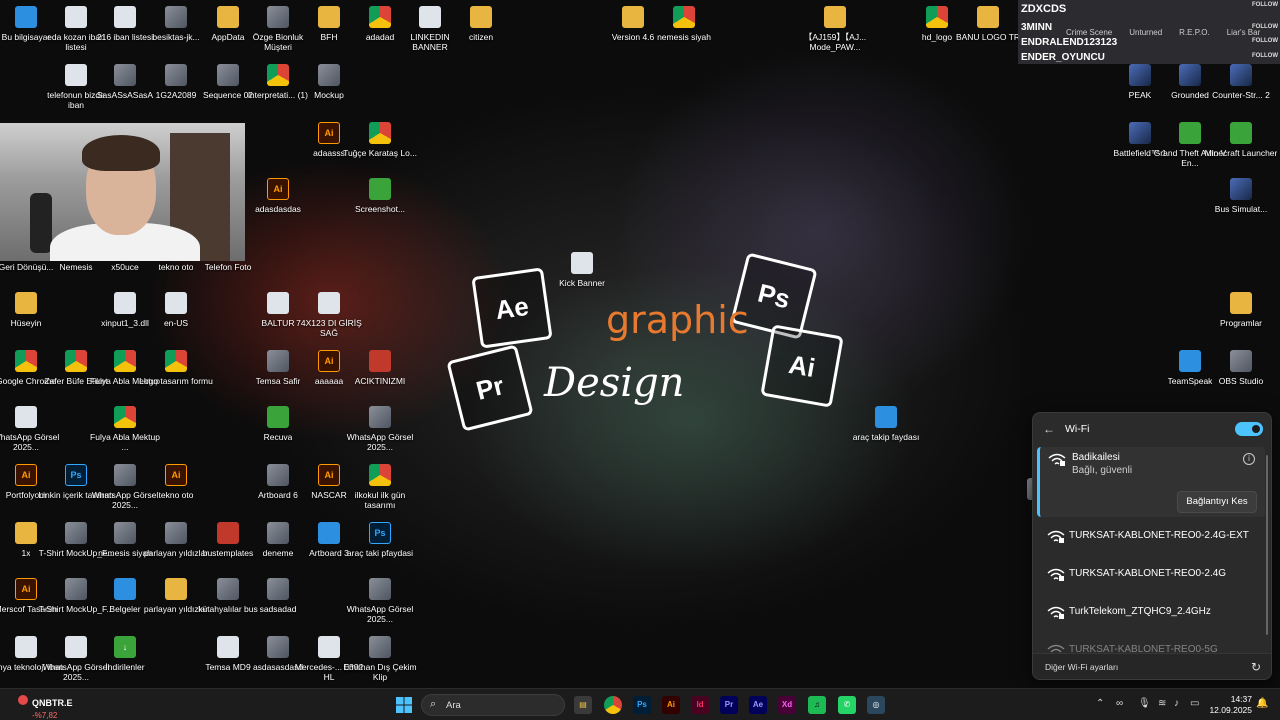 This screenshot has height=720, width=1280. I want to click on tray-link-icon: ∞, so click(1119, 703).